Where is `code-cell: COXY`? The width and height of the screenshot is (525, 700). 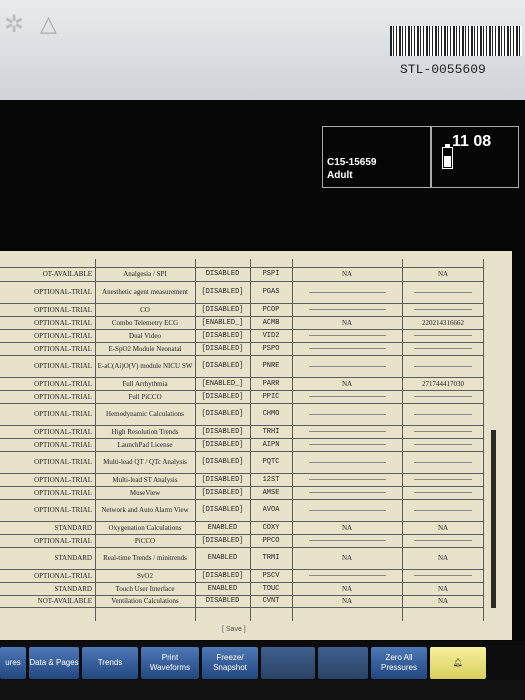
code-cell: COXY is located at coordinates (271, 527).